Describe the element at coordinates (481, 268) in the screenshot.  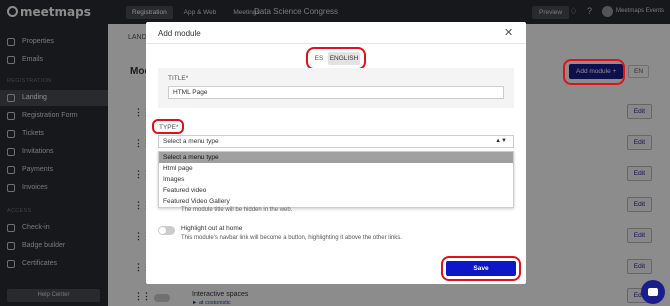
I see `highlight-ring-save` at that location.